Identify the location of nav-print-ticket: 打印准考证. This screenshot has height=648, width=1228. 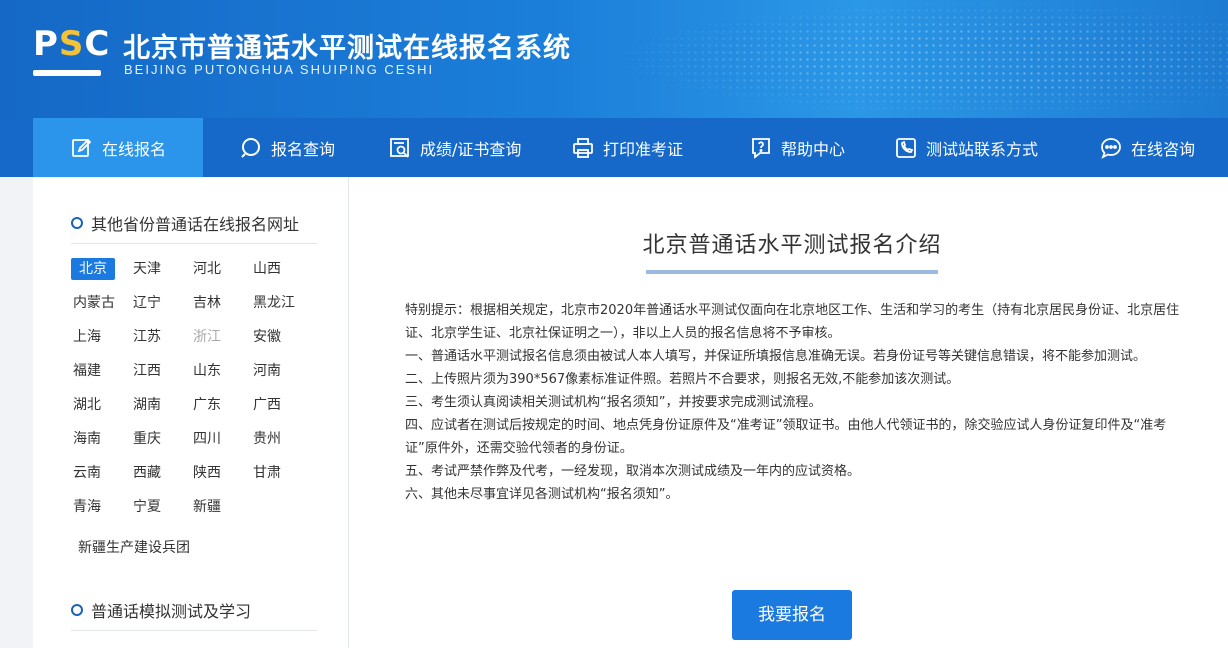
(627, 147).